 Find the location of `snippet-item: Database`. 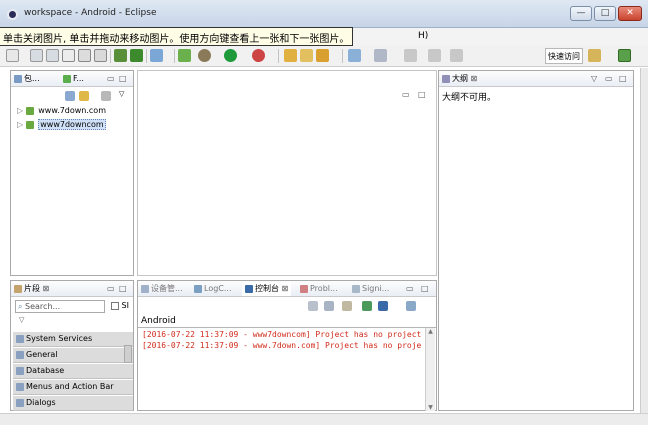

snippet-item: Database is located at coordinates (73, 371).